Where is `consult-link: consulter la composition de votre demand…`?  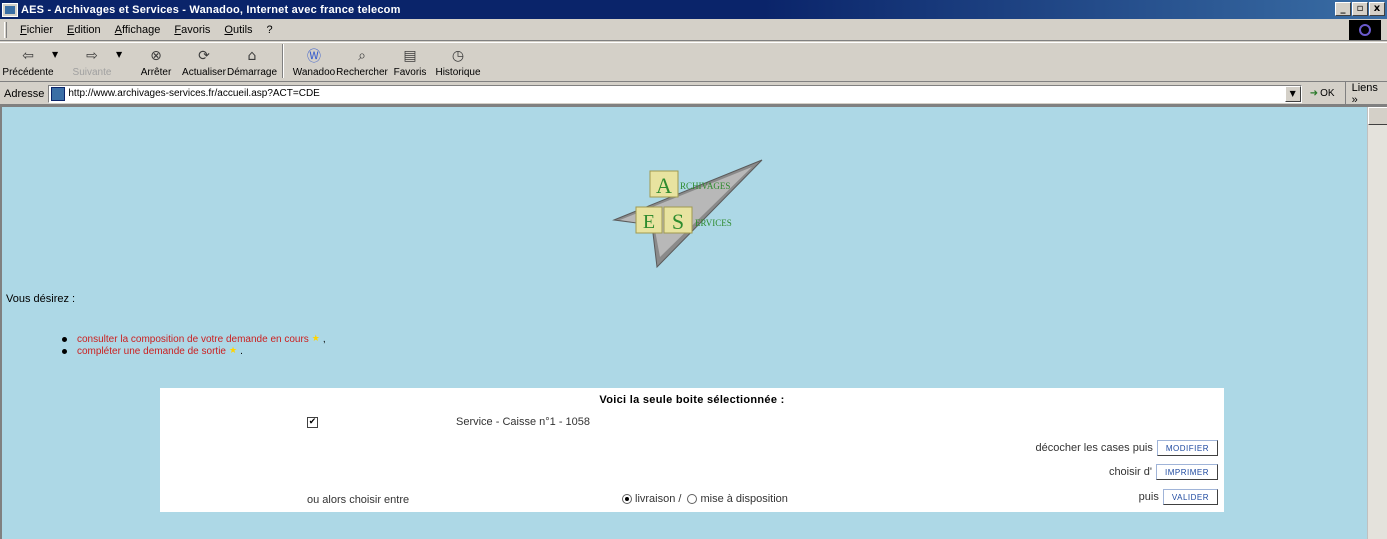
consult-link: consulter la composition de votre demand… is located at coordinates (193, 339).